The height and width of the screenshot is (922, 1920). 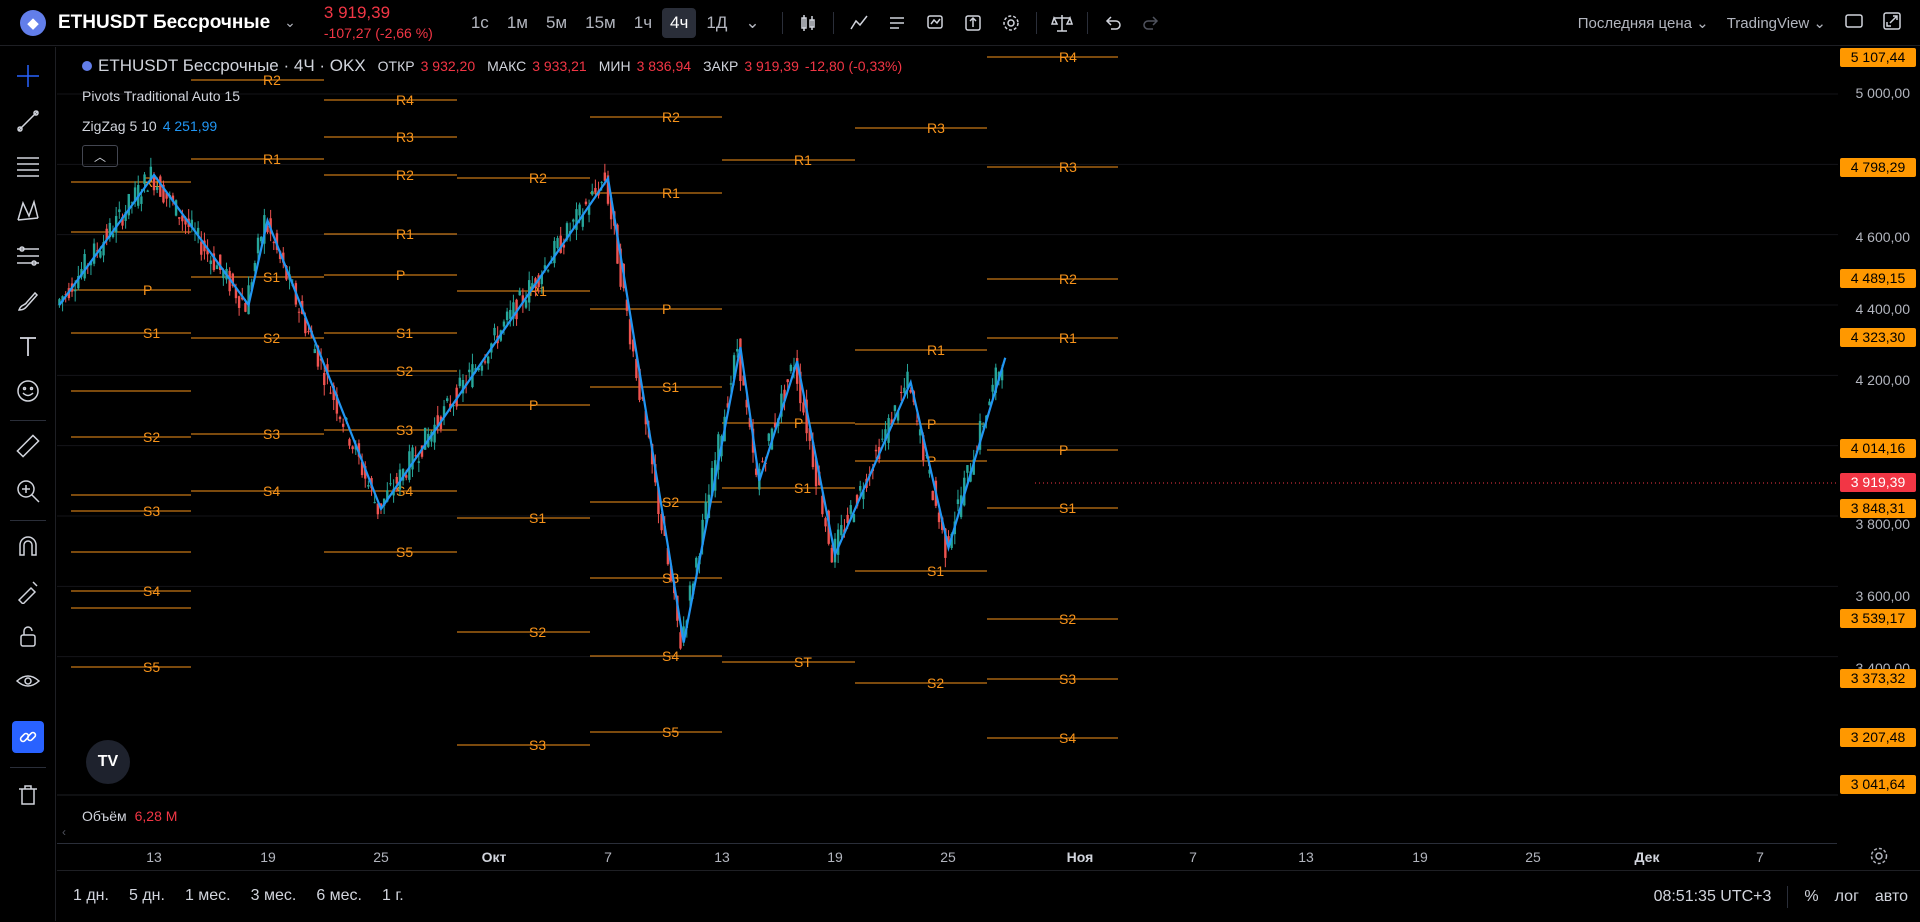 I want to click on volume-legend: Объём 6,28 M, so click(x=129, y=816).